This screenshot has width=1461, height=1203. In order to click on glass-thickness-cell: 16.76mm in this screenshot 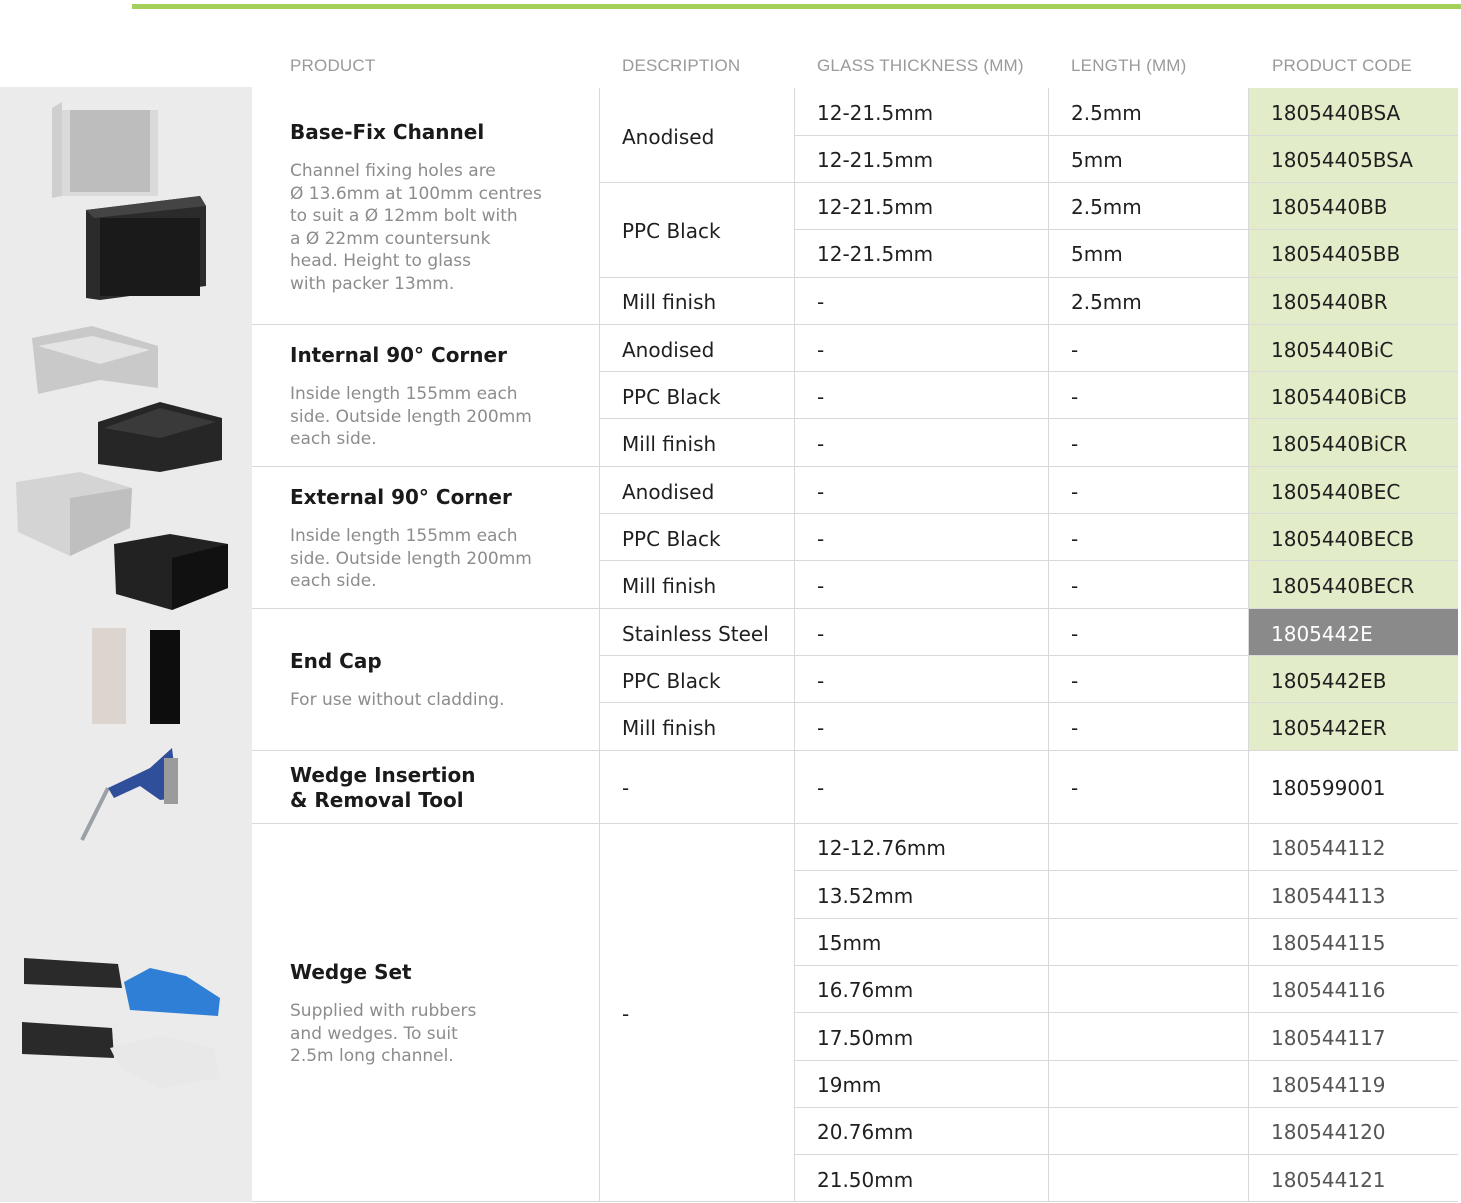, I will do `click(865, 989)`.